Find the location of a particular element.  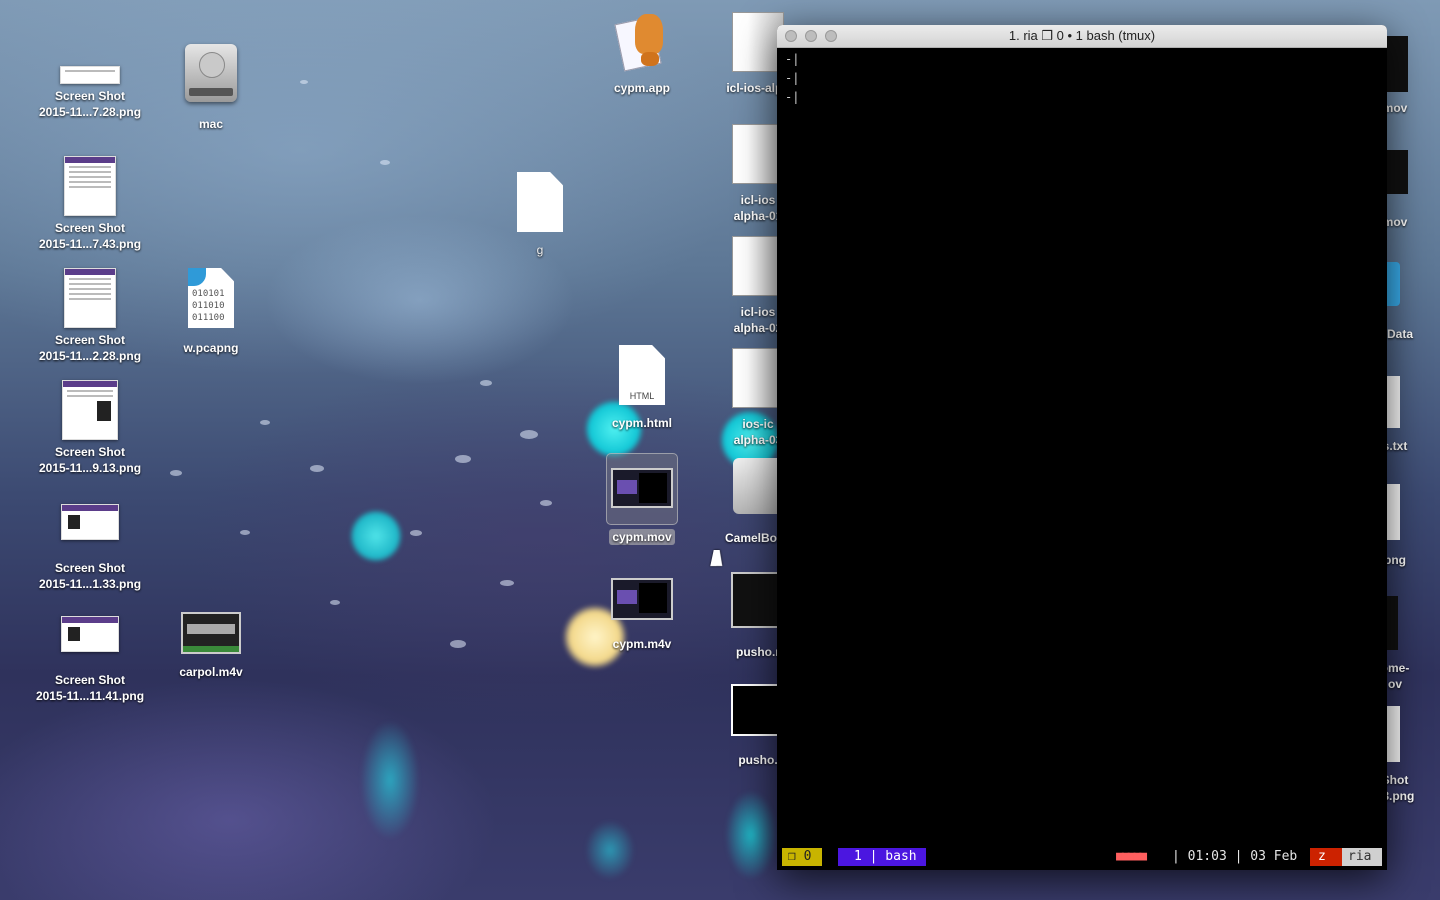

mouse-cursor-icon is located at coordinates (718, 558).